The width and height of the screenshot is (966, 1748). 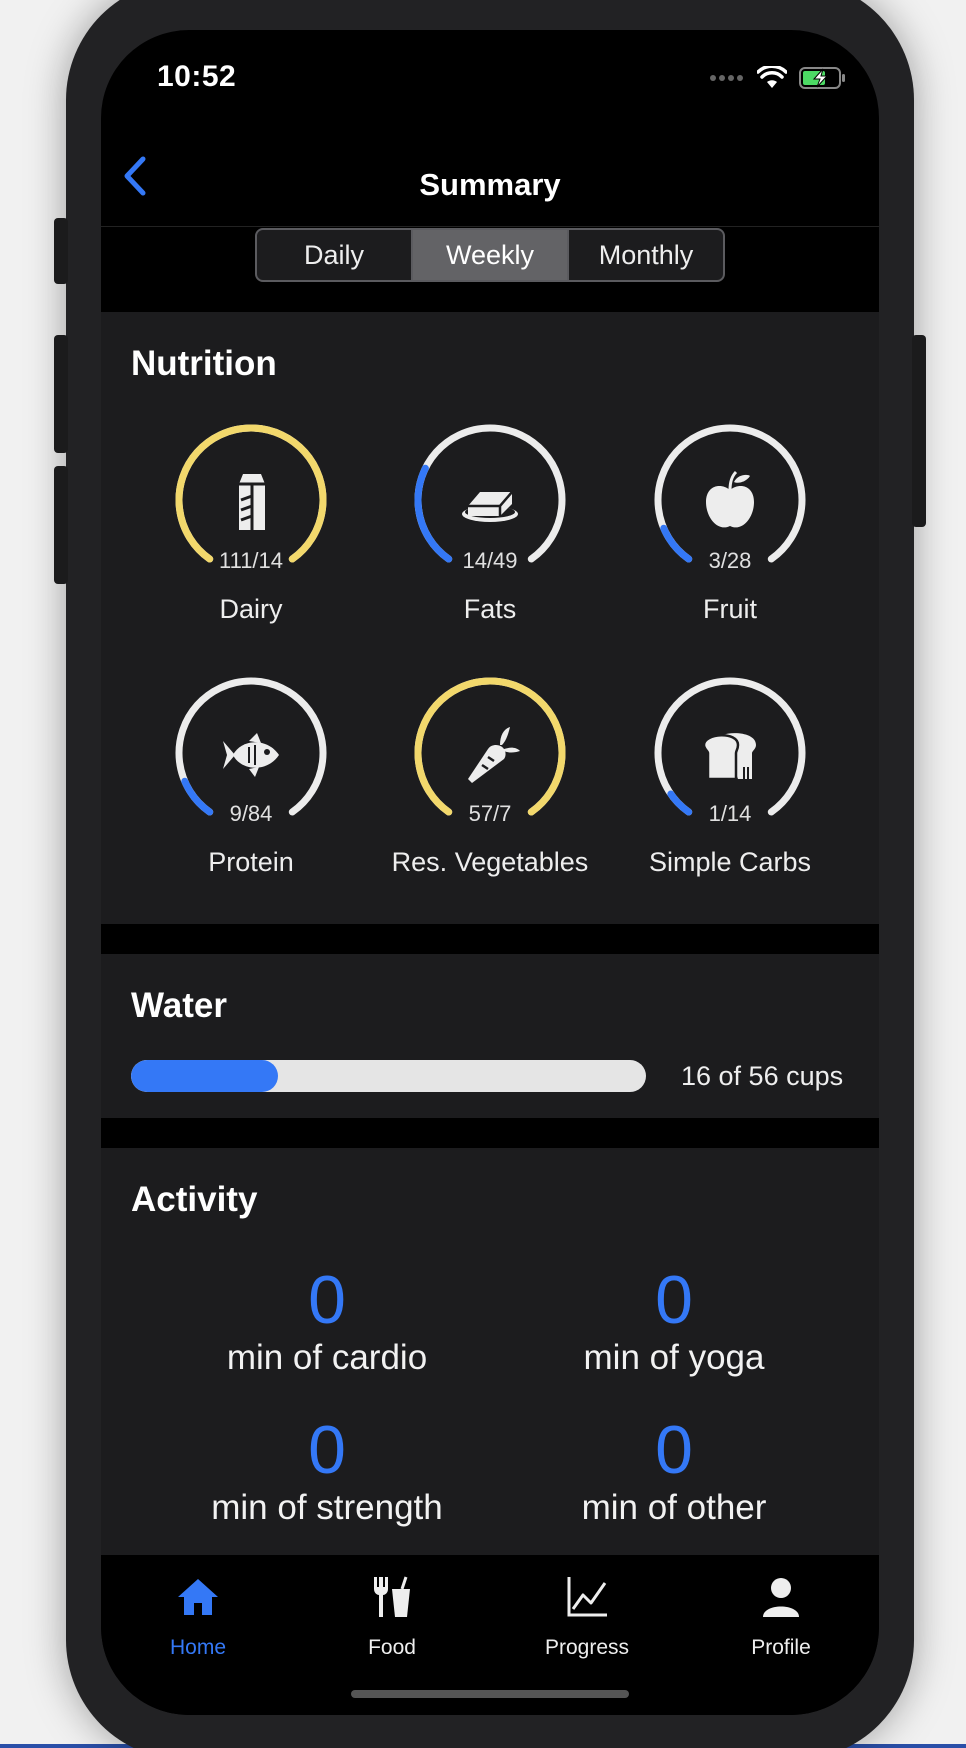 What do you see at coordinates (726, 78) in the screenshot?
I see `cellular-signal-icon` at bounding box center [726, 78].